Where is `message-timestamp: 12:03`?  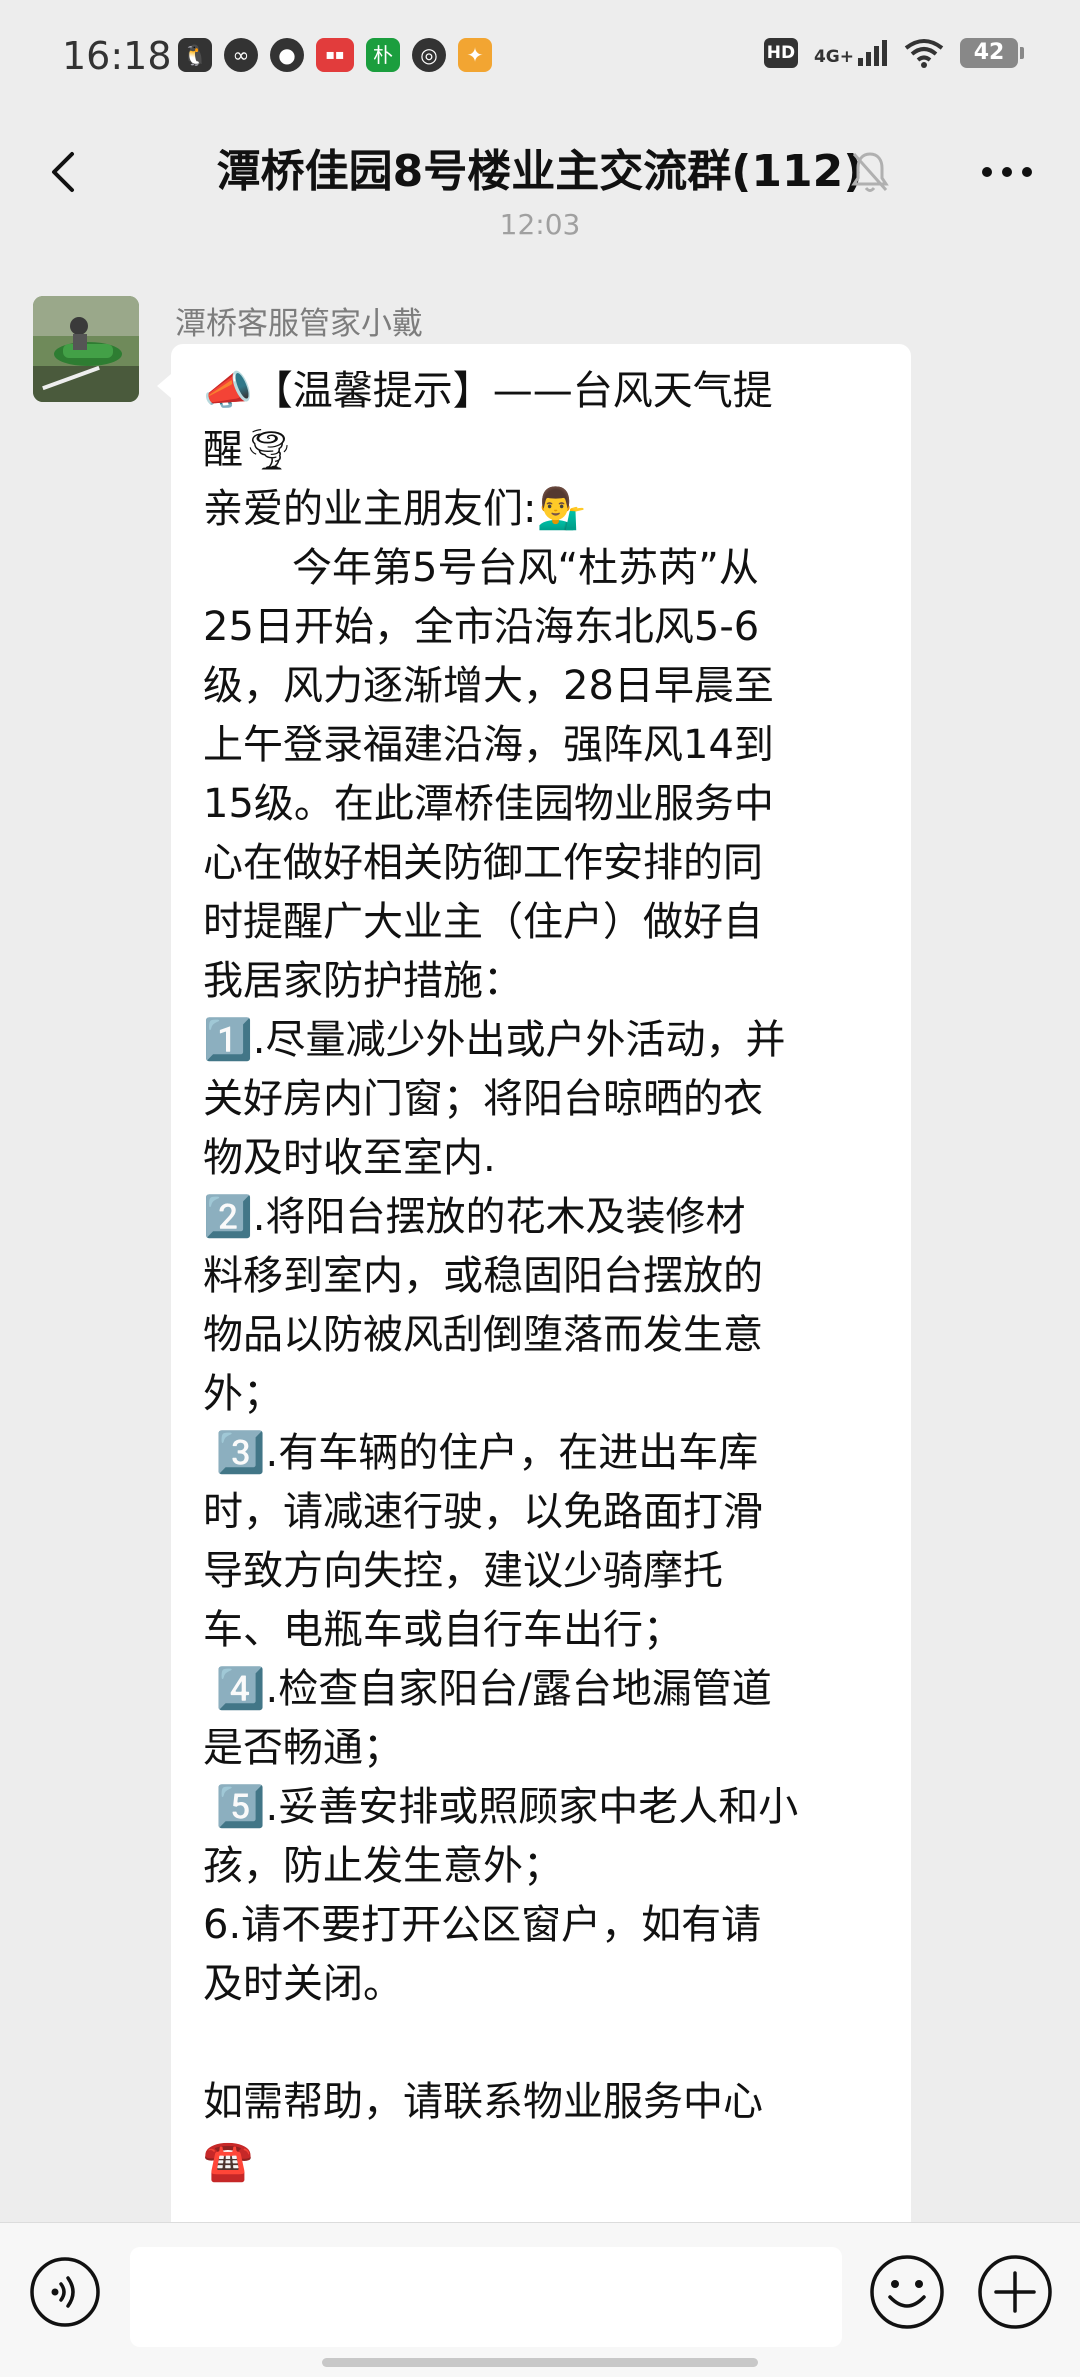 message-timestamp: 12:03 is located at coordinates (540, 224).